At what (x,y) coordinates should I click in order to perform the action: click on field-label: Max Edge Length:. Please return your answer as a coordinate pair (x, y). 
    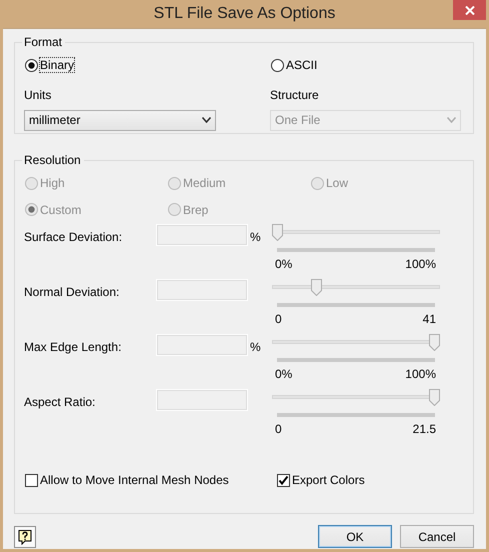
    Looking at the image, I should click on (73, 347).